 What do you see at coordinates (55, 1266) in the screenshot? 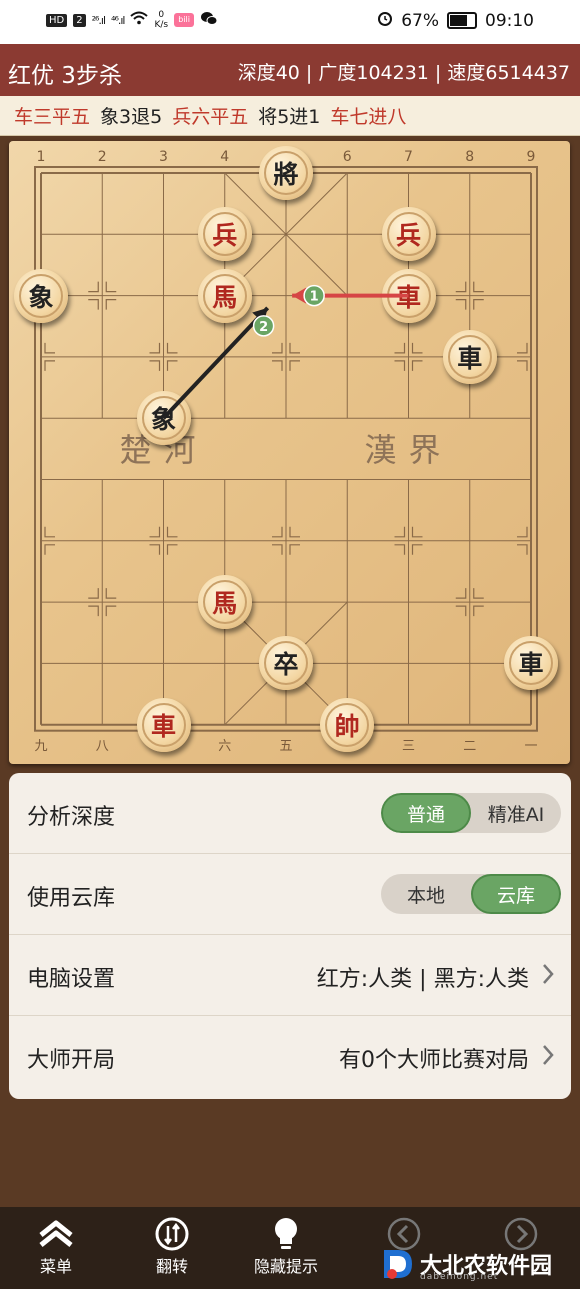
I see `menu-label: 菜单` at bounding box center [55, 1266].